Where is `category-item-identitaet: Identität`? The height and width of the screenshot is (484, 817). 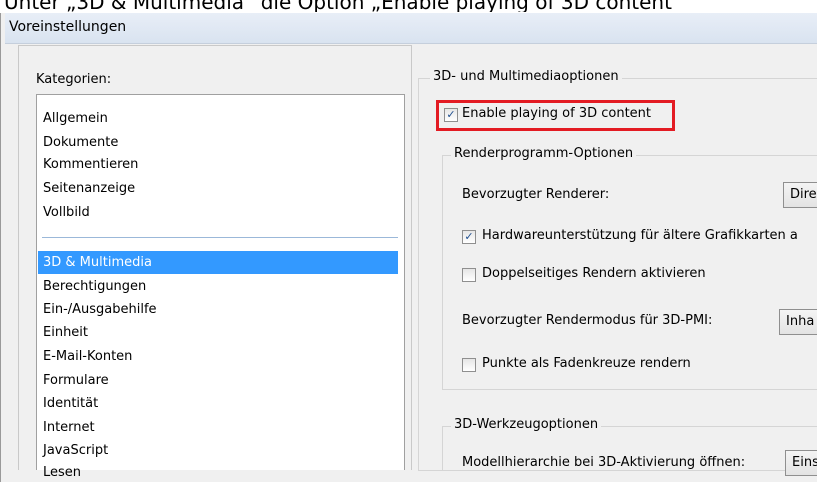
category-item-identitaet: Identität is located at coordinates (220, 403).